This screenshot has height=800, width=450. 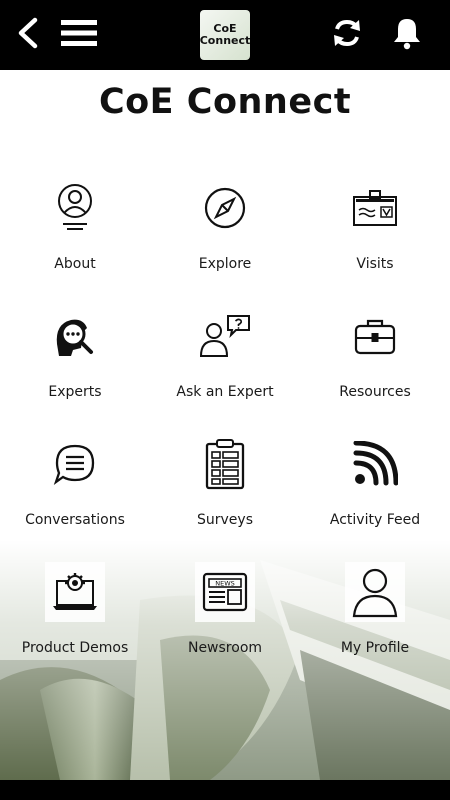 What do you see at coordinates (225, 102) in the screenshot?
I see `page-title: CoE Connect` at bounding box center [225, 102].